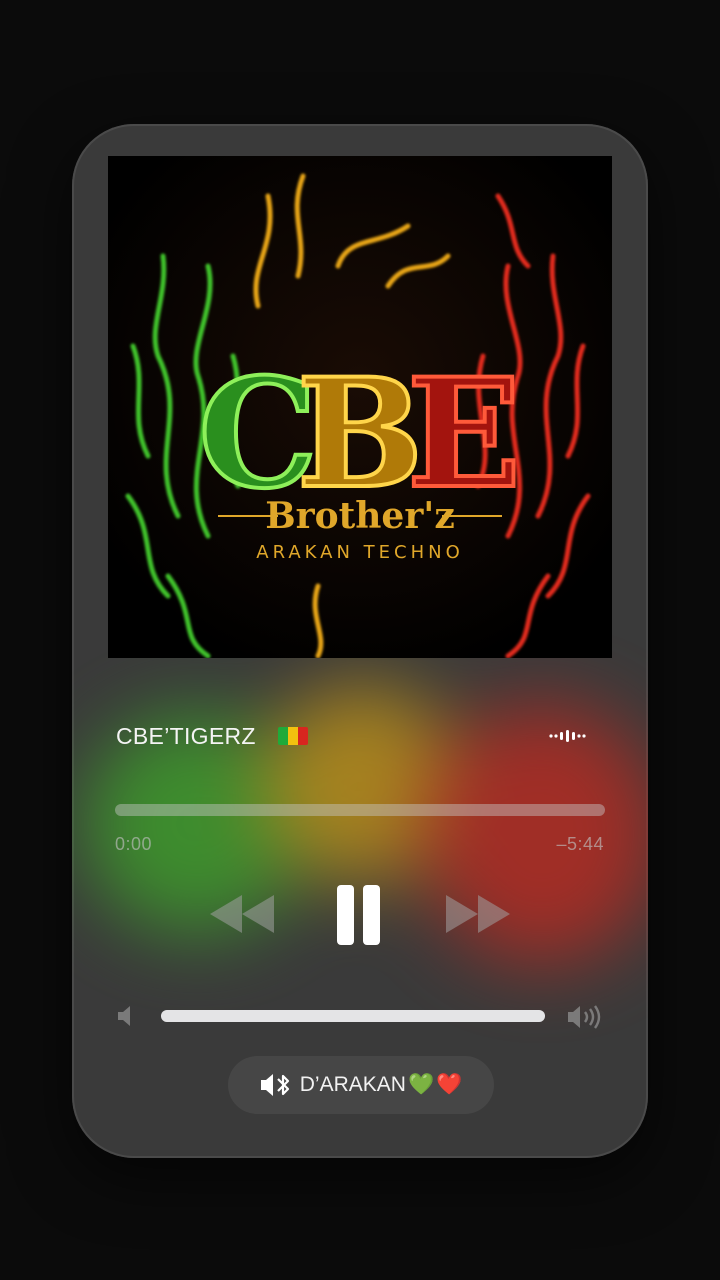 This screenshot has width=720, height=1280. I want to click on volume-slider, so click(353, 1016).